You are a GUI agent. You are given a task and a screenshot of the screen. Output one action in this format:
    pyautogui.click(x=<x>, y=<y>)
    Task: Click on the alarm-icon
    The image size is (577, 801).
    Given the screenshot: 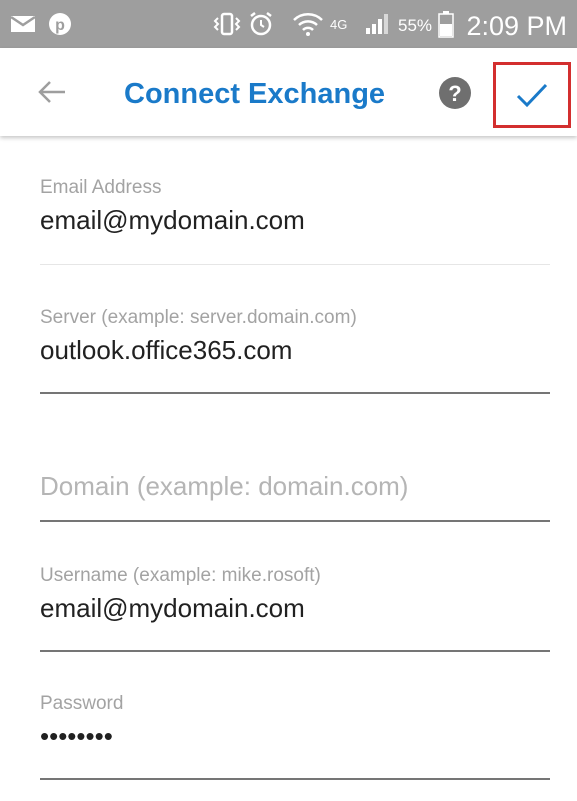 What is the action you would take?
    pyautogui.click(x=261, y=24)
    